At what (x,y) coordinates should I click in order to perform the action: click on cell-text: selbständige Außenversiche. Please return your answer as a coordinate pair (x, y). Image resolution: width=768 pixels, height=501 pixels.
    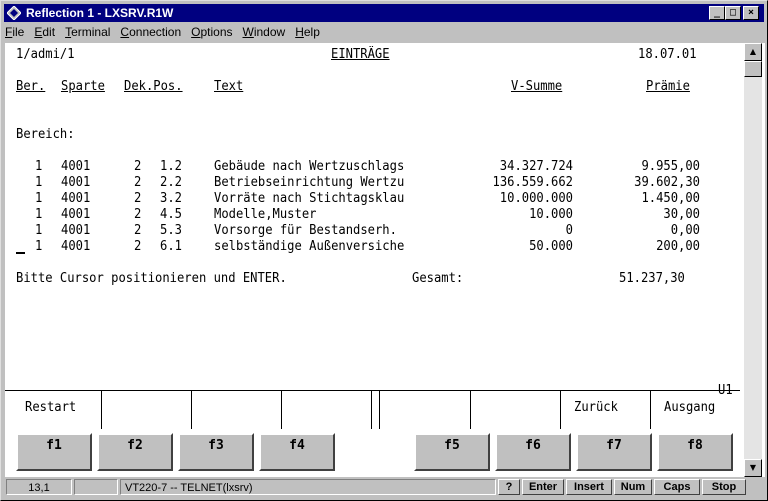
    Looking at the image, I should click on (309, 246).